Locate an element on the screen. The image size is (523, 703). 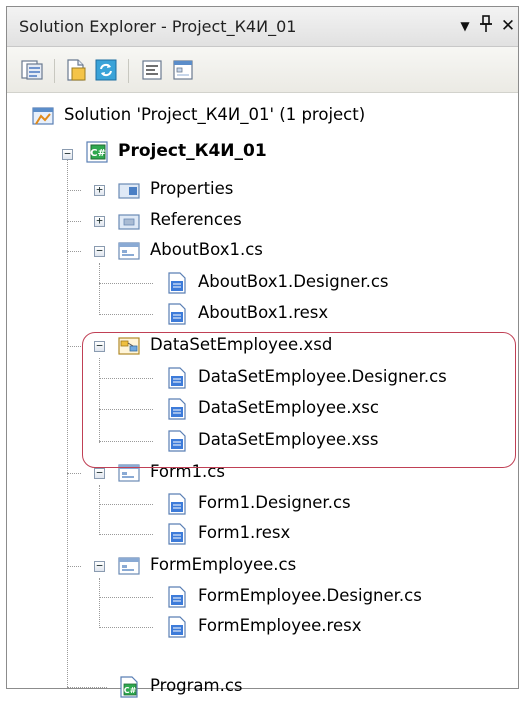
tree-node-solution: Solution 'Project_К4И_01' (1 project) is located at coordinates (271, 116).